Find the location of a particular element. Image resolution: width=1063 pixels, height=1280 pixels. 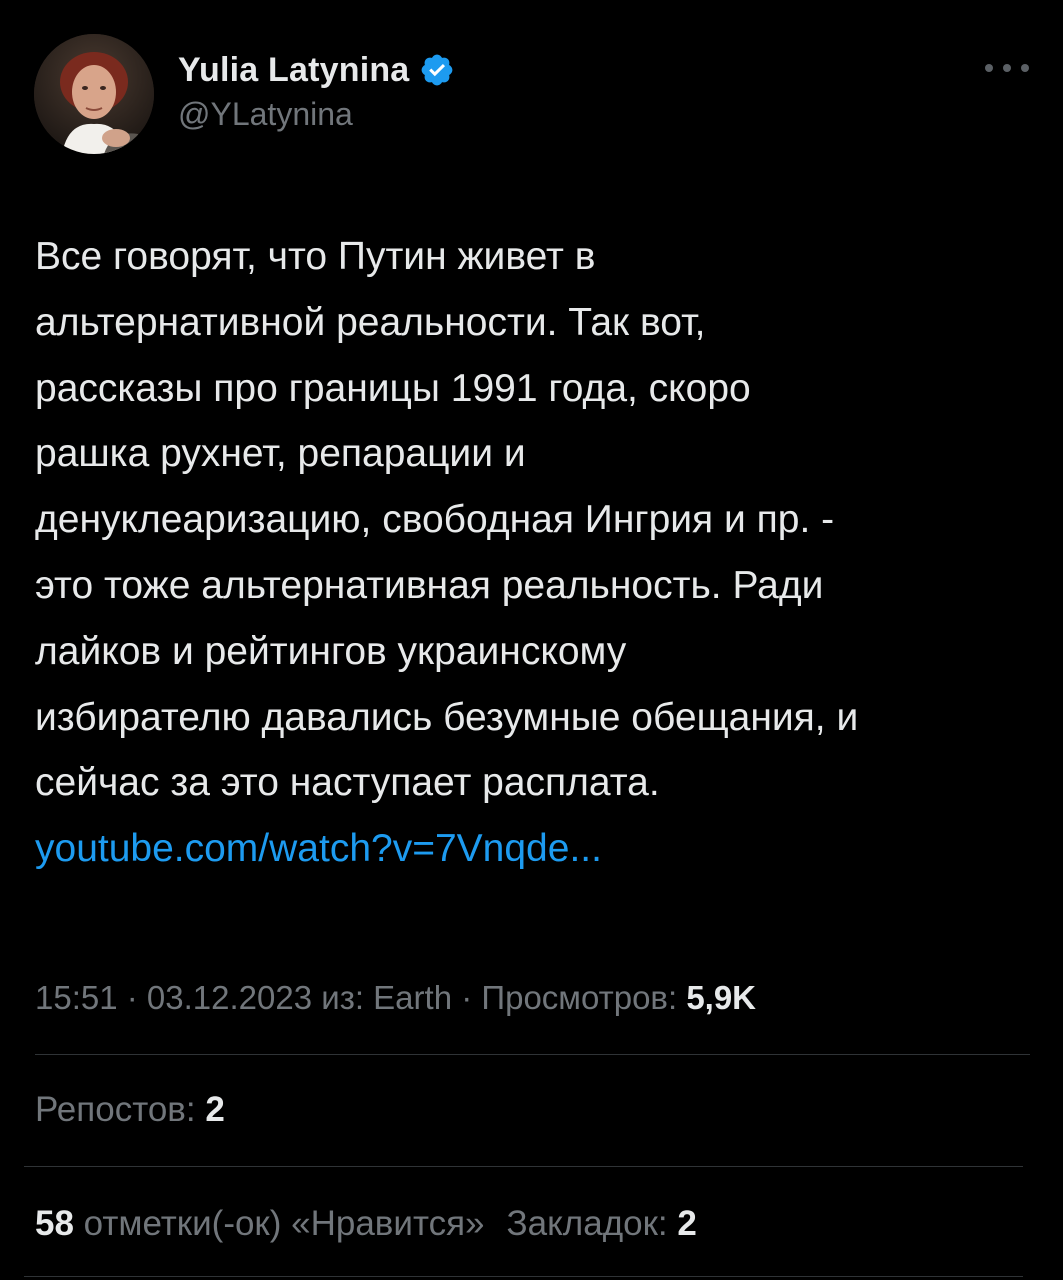

author-info: Yulia Latynina @YLatynina is located at coordinates (316, 90).